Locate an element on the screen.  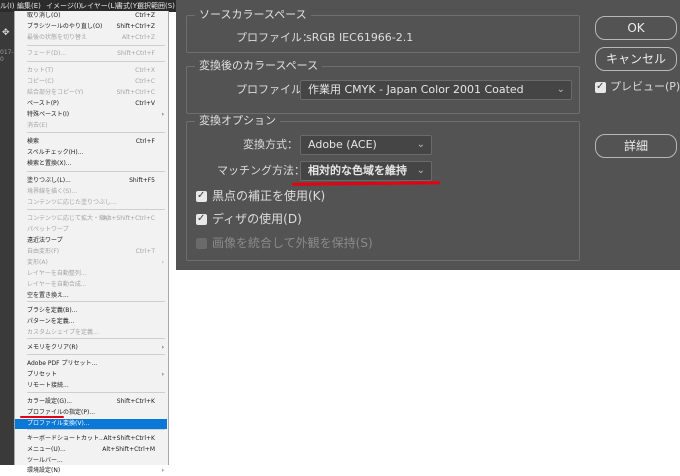
edit-menu-item: 検索 Ctrl+F is located at coordinates (91, 142).